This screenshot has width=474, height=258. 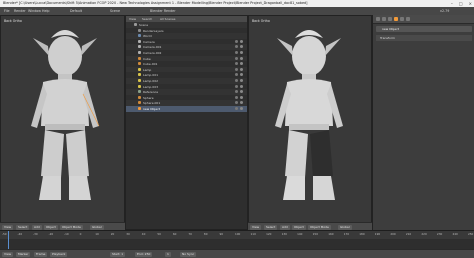 What do you see at coordinates (221, 234) in the screenshot?
I see `timeline-tick-label: 90` at bounding box center [221, 234].